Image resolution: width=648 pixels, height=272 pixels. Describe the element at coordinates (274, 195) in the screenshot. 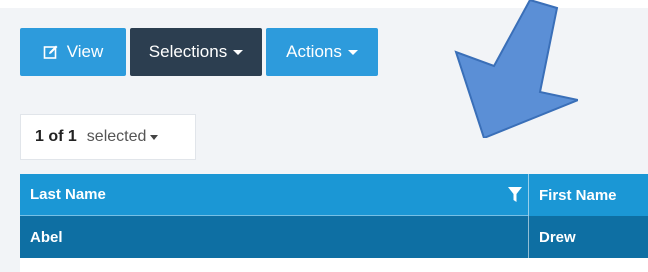

I see `column-header-last-name: Last Name` at that location.